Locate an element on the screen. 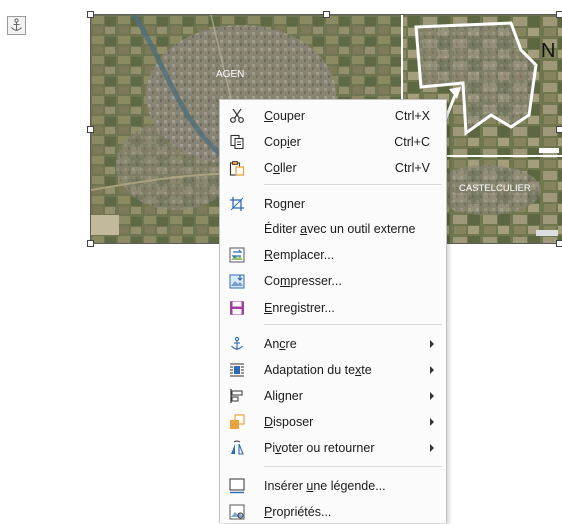 The height and width of the screenshot is (524, 562). menu-label: Aligner is located at coordinates (283, 396).